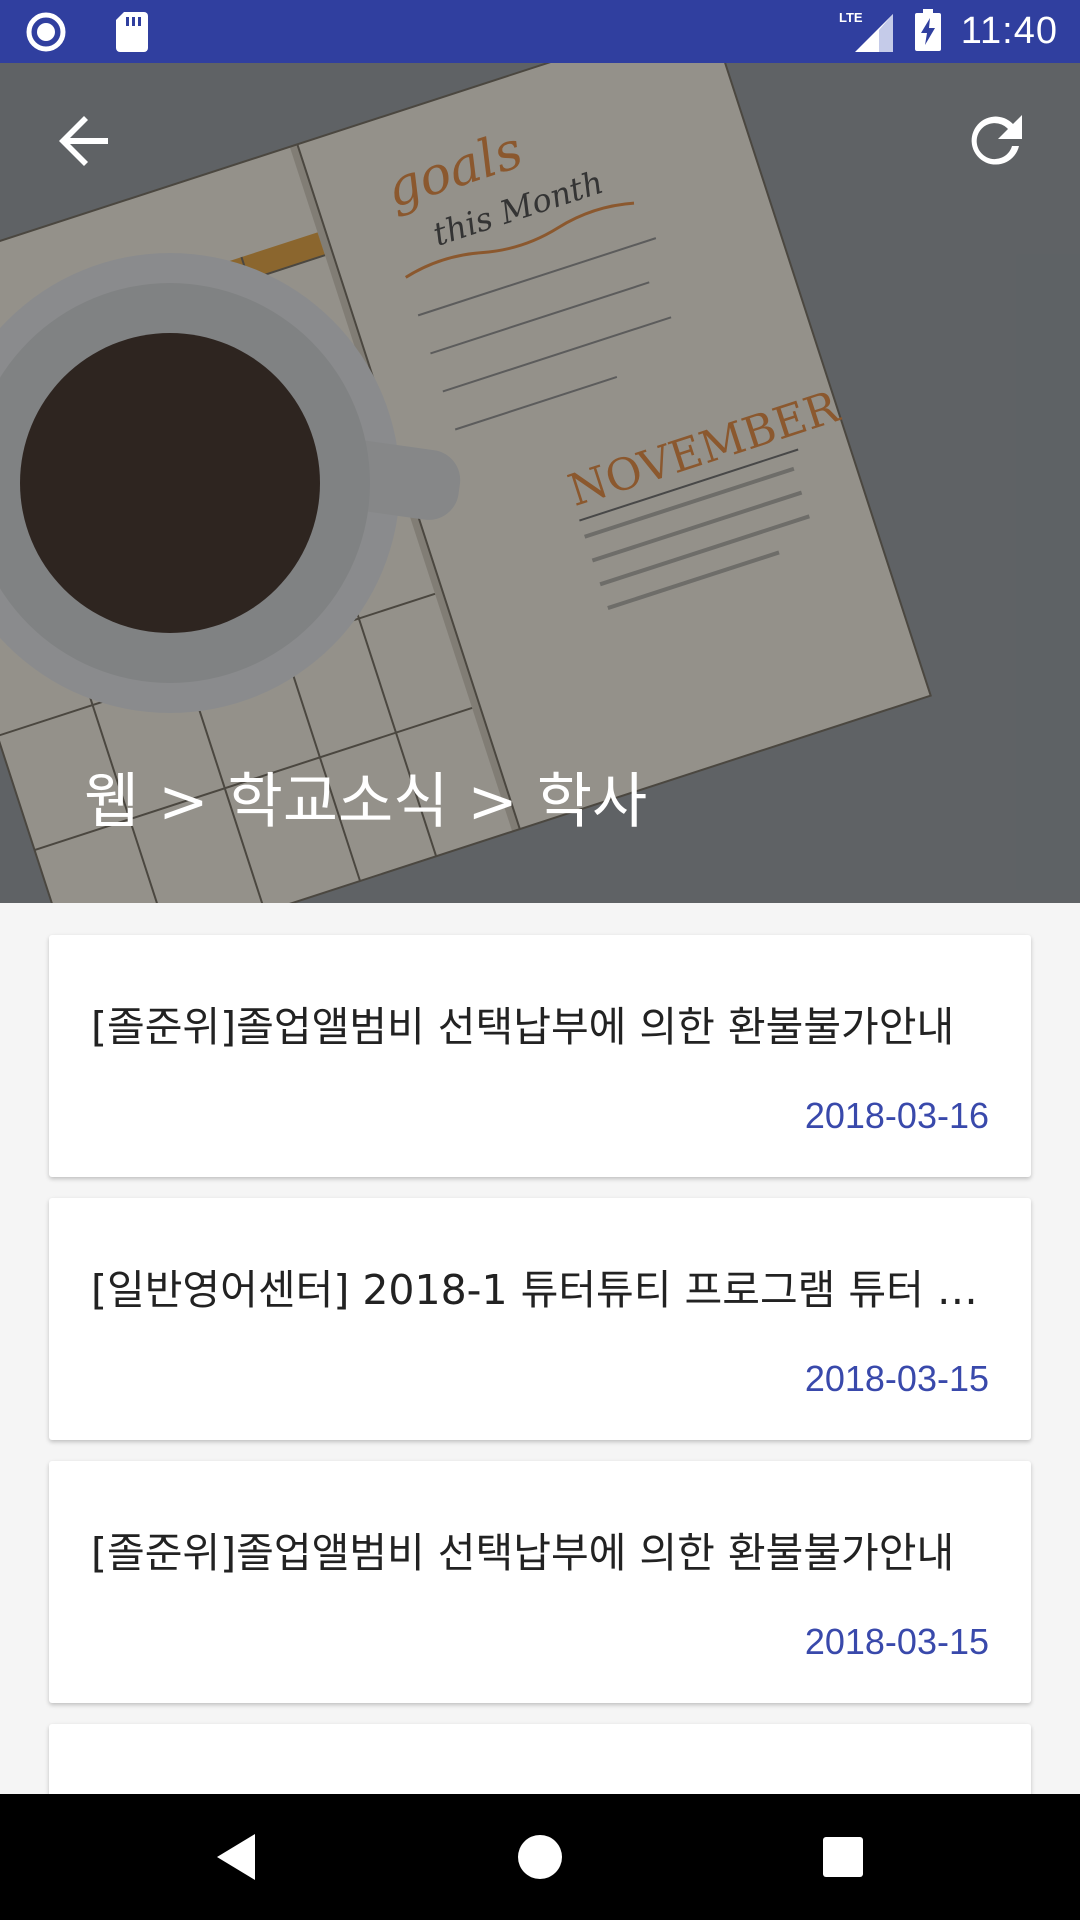 The height and width of the screenshot is (1920, 1080). What do you see at coordinates (236, 1857) in the screenshot?
I see `nav-back-icon` at bounding box center [236, 1857].